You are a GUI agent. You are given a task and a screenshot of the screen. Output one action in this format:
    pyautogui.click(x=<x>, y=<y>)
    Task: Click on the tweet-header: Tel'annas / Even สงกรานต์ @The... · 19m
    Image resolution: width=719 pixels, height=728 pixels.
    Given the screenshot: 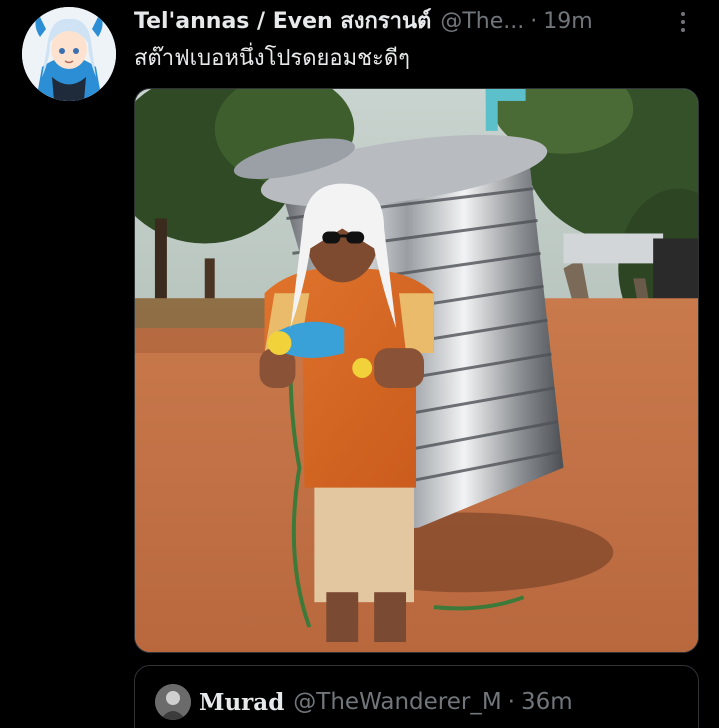 What is the action you would take?
    pyautogui.click(x=415, y=22)
    